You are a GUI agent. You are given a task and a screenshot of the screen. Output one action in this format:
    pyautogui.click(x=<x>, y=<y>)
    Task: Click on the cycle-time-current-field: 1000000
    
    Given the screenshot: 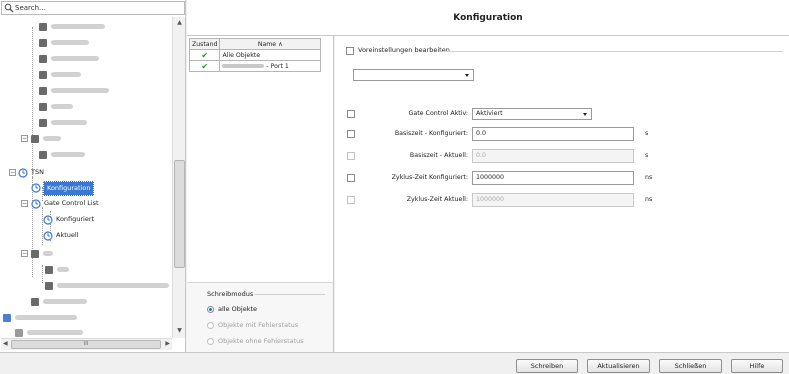 What is the action you would take?
    pyautogui.click(x=553, y=200)
    